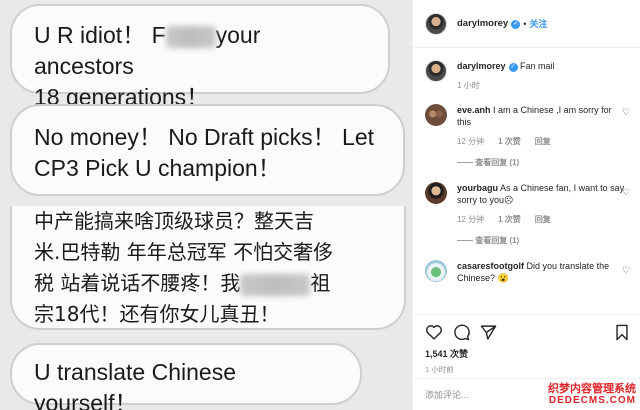 This screenshot has width=640, height=410. Describe the element at coordinates (592, 388) in the screenshot. I see `watermark-text: 织梦内容管理系统` at that location.